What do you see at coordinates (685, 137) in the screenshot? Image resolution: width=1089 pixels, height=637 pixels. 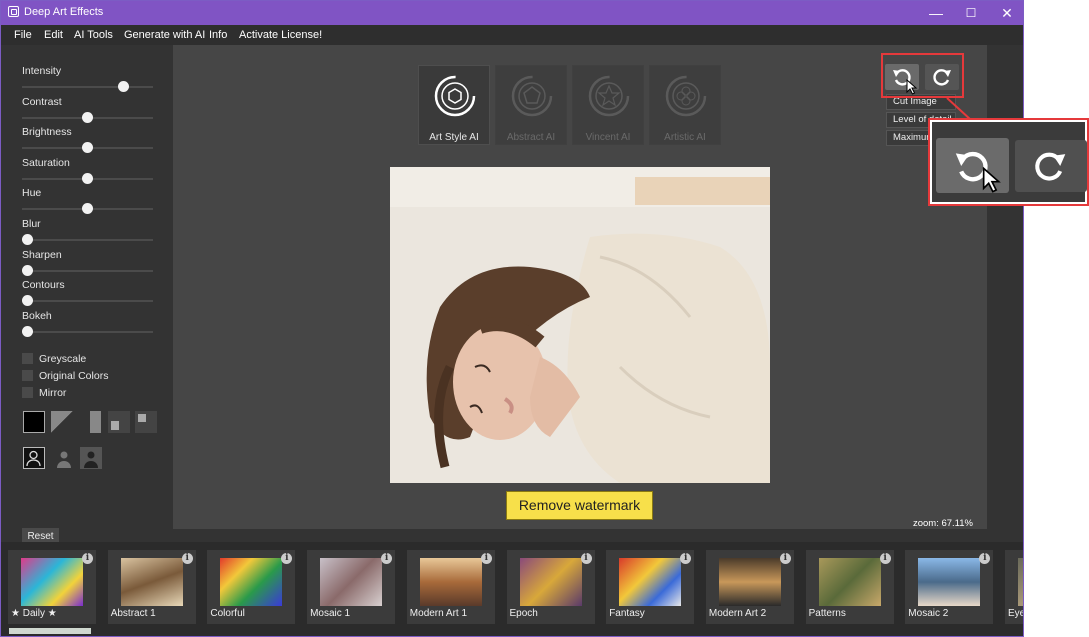 I see `artistic-ai-label: Artistic AI` at bounding box center [685, 137].